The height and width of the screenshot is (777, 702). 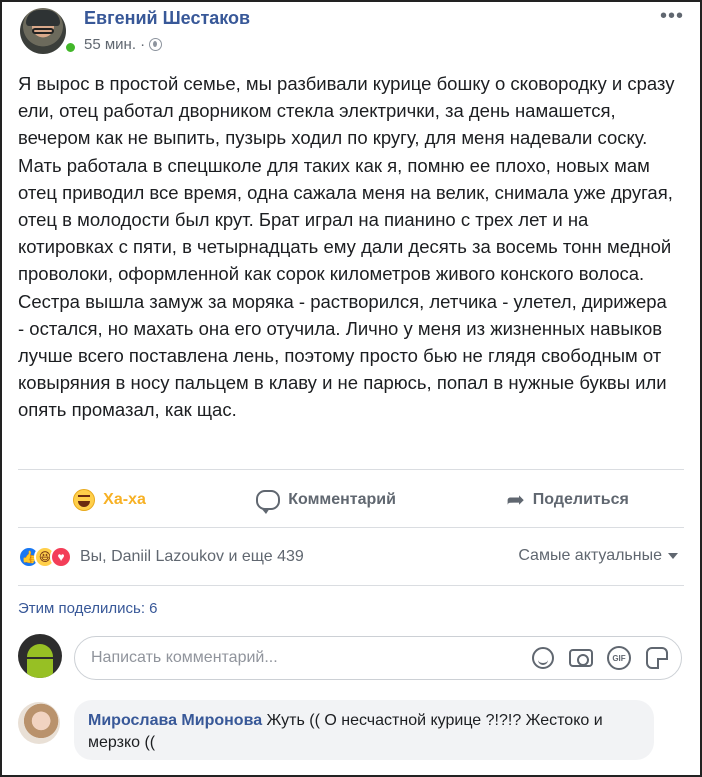 What do you see at coordinates (672, 16) in the screenshot?
I see `more-options-icon: •••` at bounding box center [672, 16].